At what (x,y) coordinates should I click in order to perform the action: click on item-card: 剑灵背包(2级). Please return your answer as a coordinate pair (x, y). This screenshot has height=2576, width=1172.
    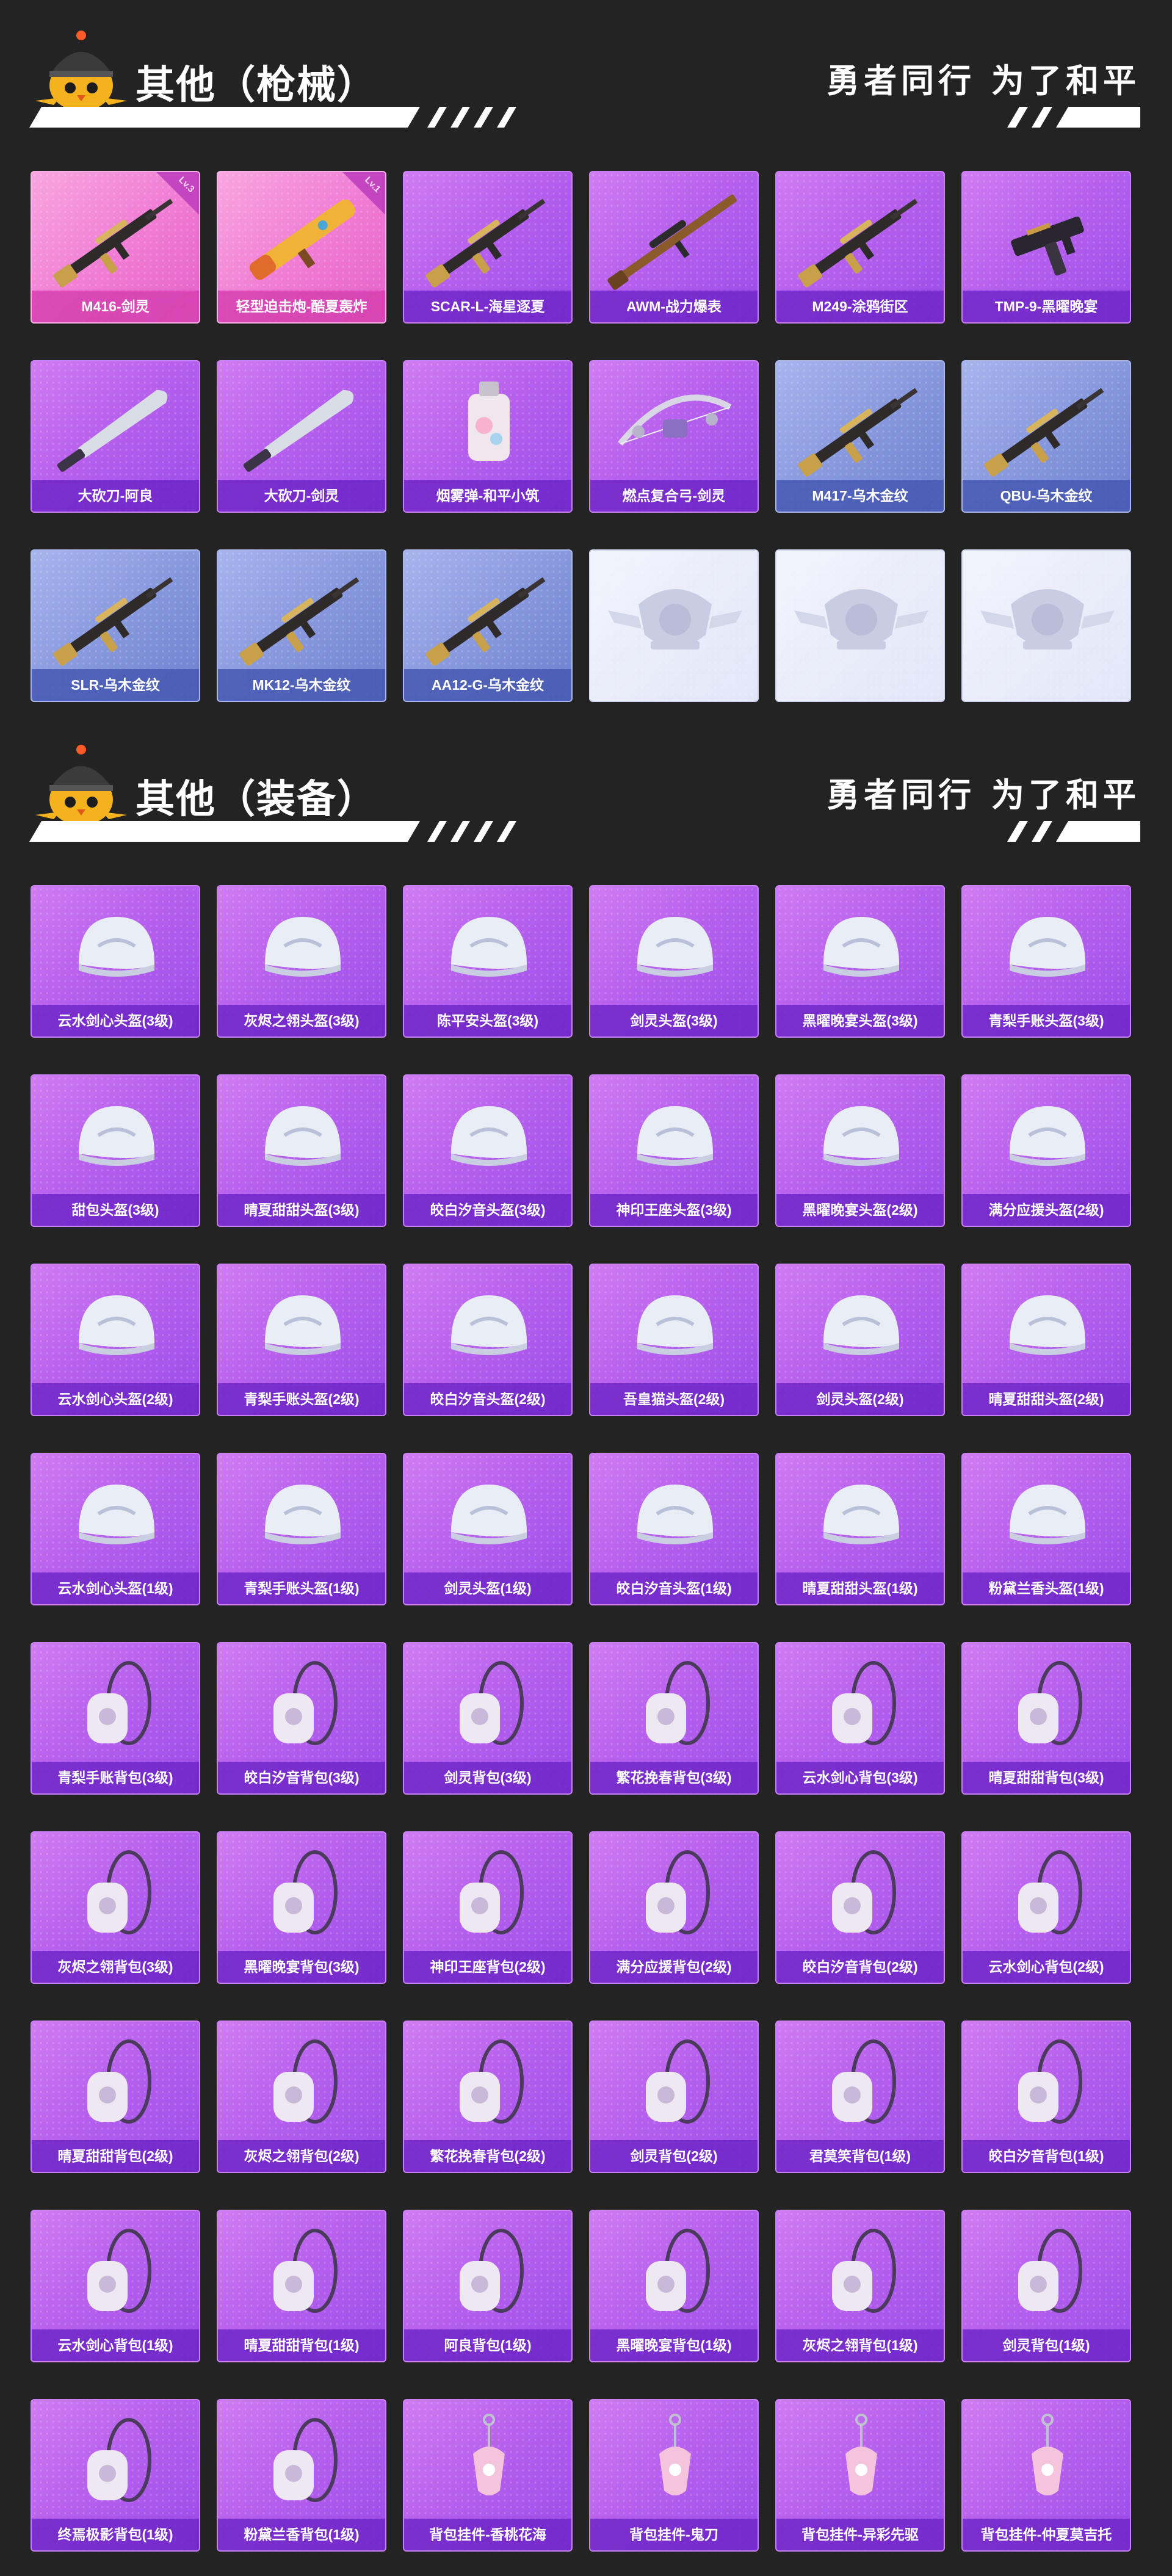
    Looking at the image, I should click on (674, 2097).